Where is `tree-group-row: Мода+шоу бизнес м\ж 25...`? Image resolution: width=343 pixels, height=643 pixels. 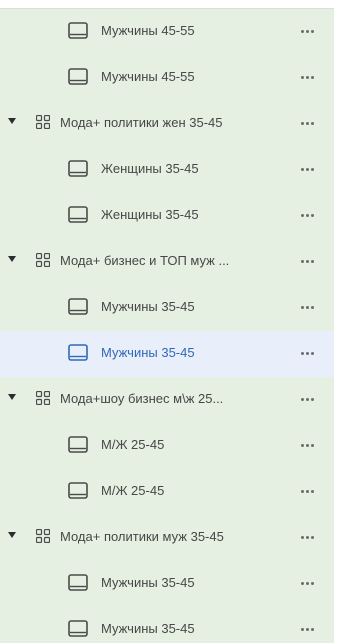 tree-group-row: Мода+шоу бизнес м\ж 25... is located at coordinates (167, 400).